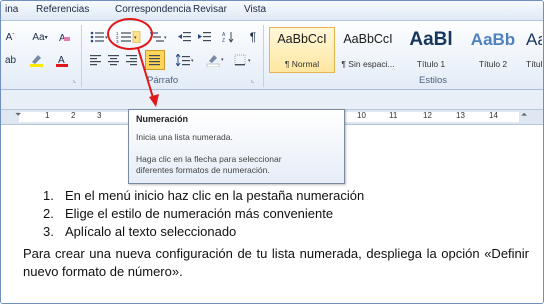 This screenshot has height=304, width=544. What do you see at coordinates (148, 77) in the screenshot?
I see `annotation-arrow` at bounding box center [148, 77].